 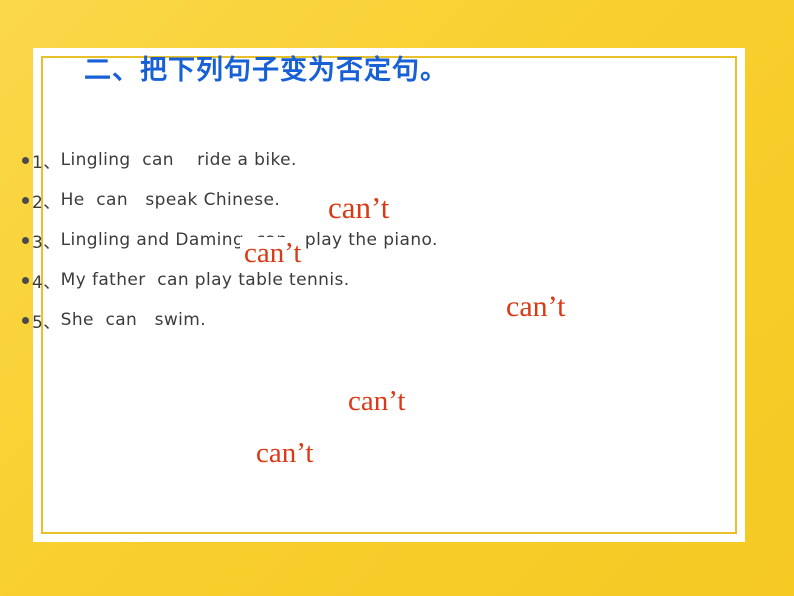 I want to click on list-item-text: He can speak Chinese., so click(x=170, y=200).